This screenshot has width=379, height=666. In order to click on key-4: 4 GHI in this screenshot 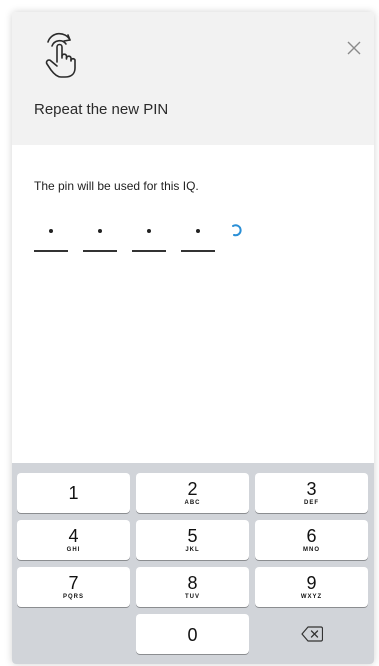, I will do `click(73, 540)`.